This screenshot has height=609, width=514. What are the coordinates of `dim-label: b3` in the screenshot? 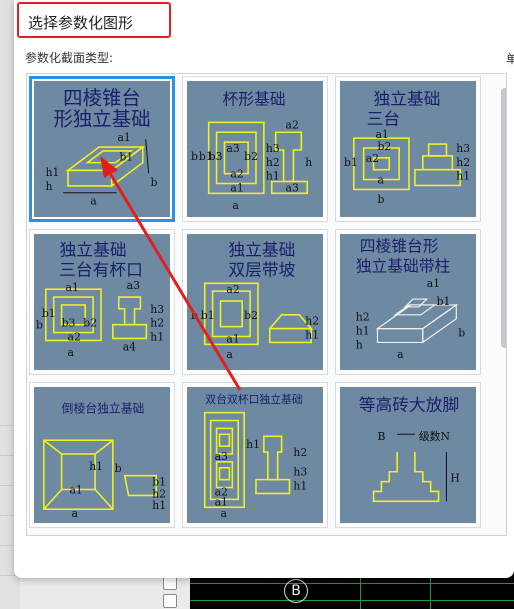 It's located at (216, 156).